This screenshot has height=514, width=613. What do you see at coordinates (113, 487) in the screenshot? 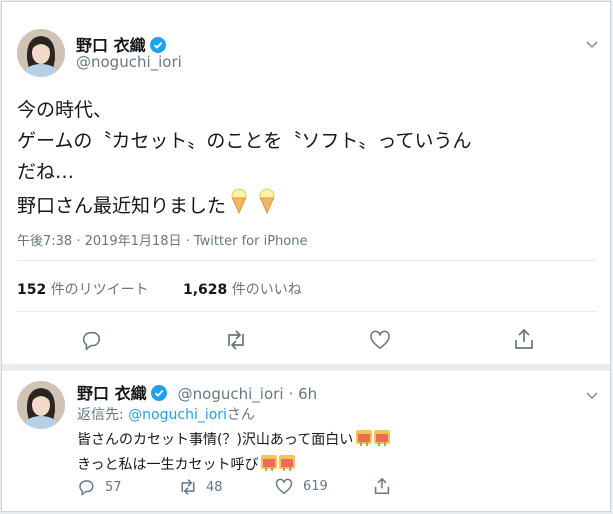
I see `reply-count: 57` at bounding box center [113, 487].